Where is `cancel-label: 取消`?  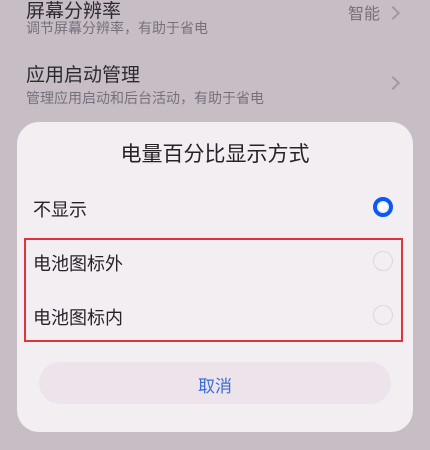
cancel-label: 取消 is located at coordinates (215, 387).